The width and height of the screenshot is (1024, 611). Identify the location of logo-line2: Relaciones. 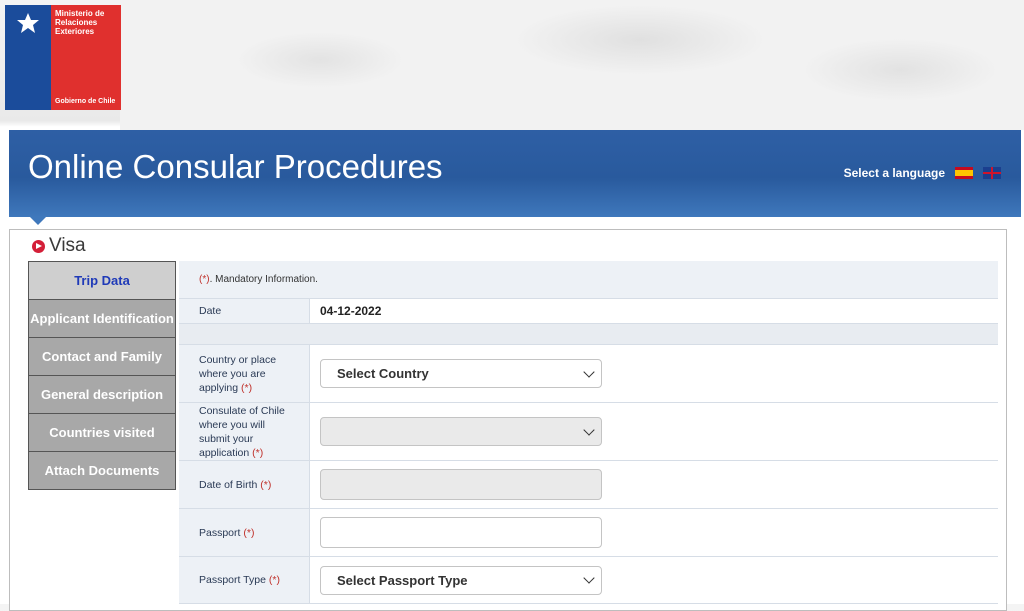
(76, 22).